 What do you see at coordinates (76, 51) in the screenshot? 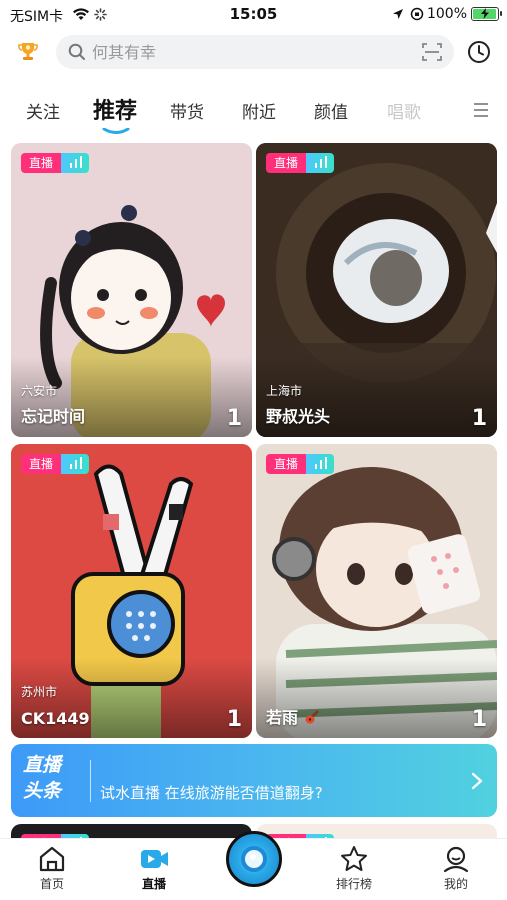
I see `search-icon` at bounding box center [76, 51].